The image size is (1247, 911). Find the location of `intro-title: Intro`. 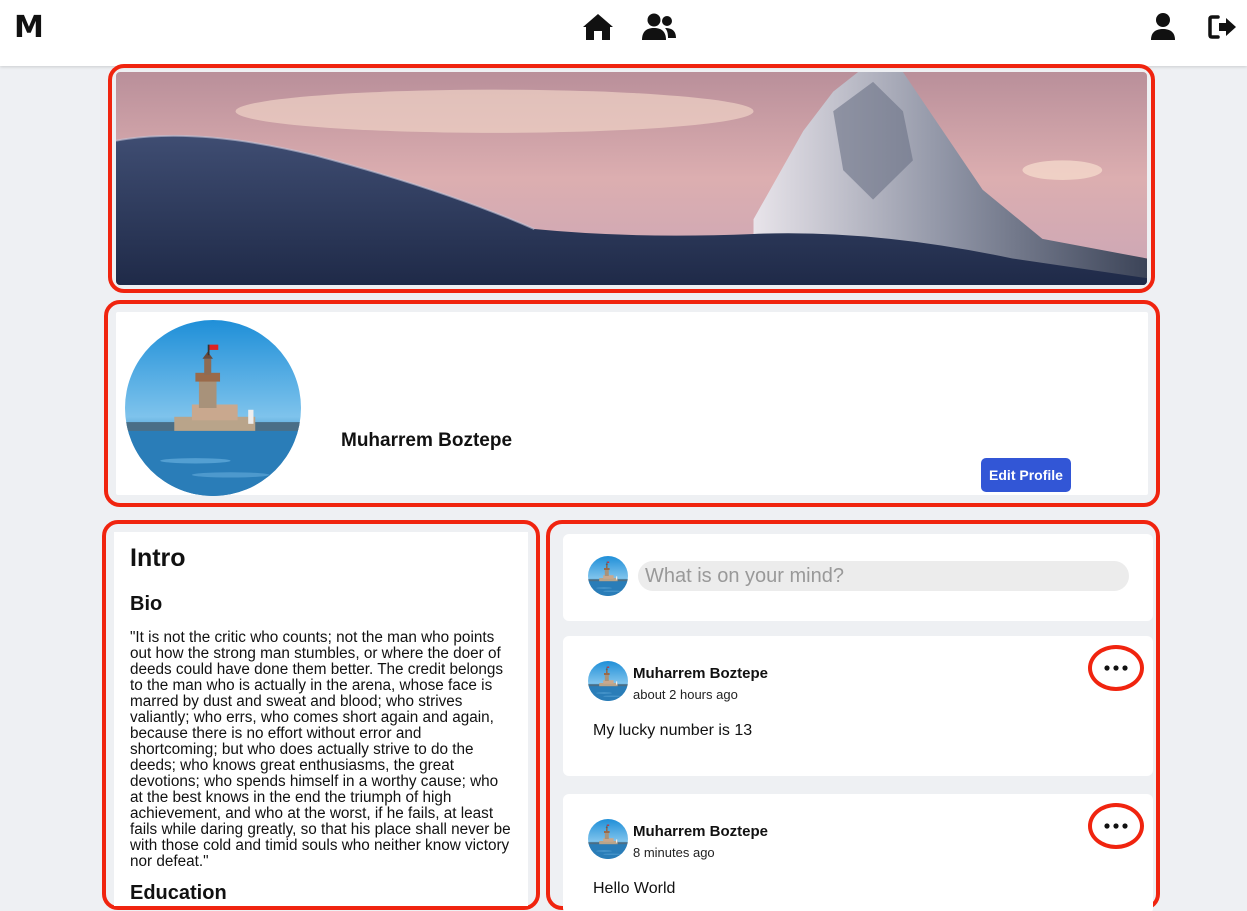

intro-title: Intro is located at coordinates (158, 558).